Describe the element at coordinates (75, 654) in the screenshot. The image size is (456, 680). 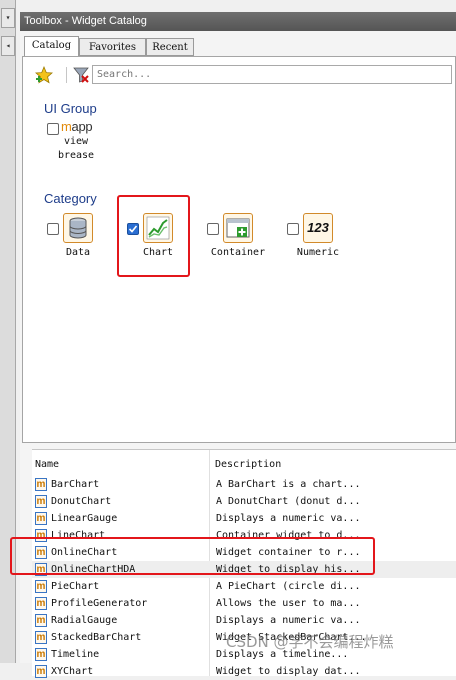
I see `list-item-name: Timeline` at that location.